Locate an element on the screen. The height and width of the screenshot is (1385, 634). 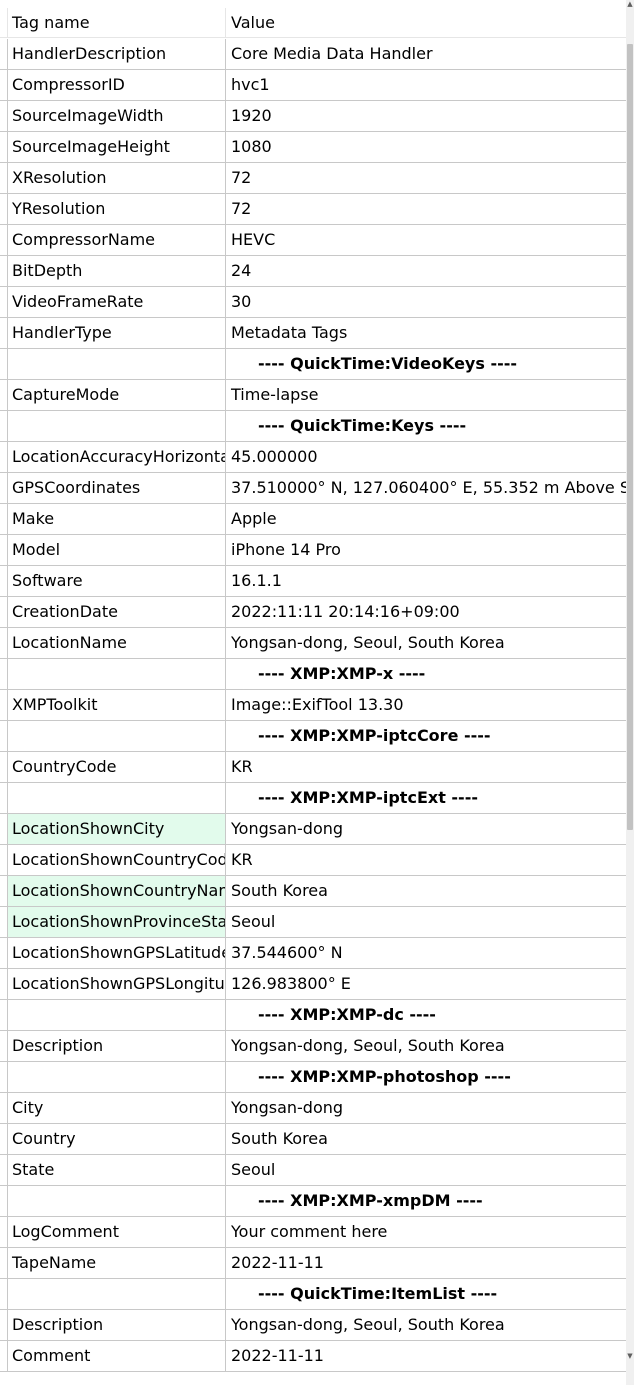
section-header-row: QuickTime:ItemList is located at coordinates (313, 1294).